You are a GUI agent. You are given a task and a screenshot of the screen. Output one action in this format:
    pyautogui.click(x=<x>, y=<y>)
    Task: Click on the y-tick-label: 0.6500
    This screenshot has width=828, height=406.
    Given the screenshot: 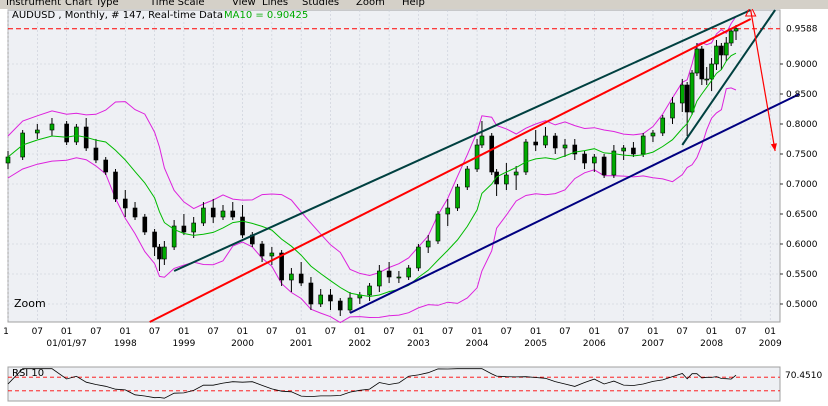 What is the action you would take?
    pyautogui.click(x=802, y=215)
    